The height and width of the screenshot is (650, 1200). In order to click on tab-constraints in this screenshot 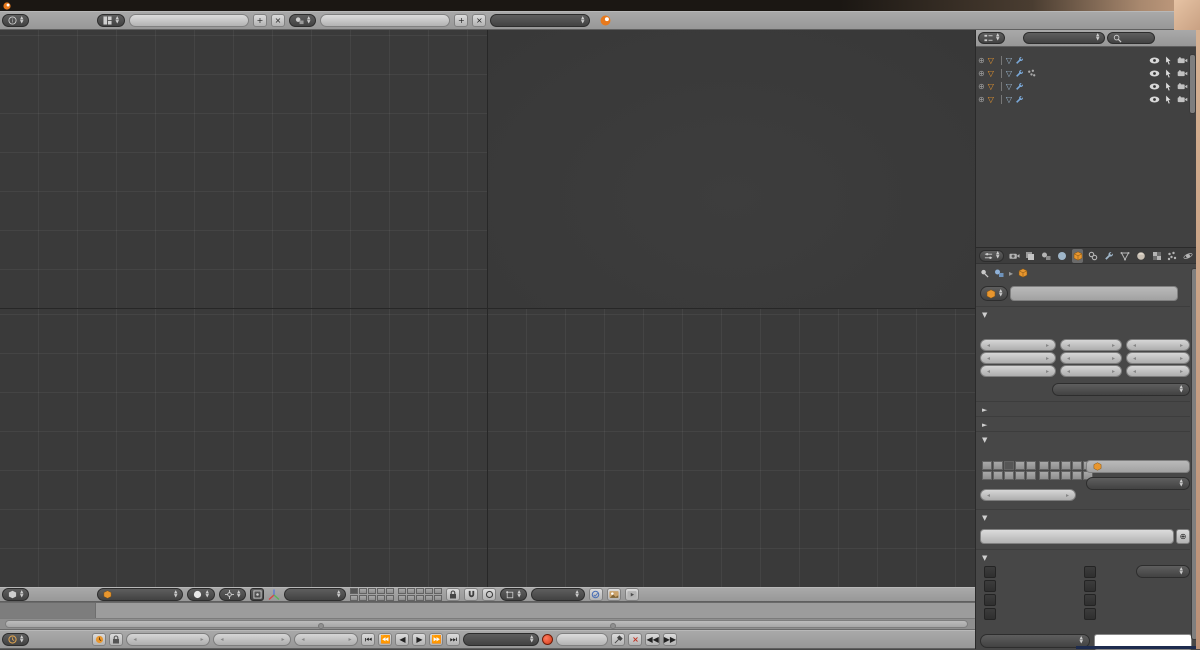, I will do `click(1093, 256)`.